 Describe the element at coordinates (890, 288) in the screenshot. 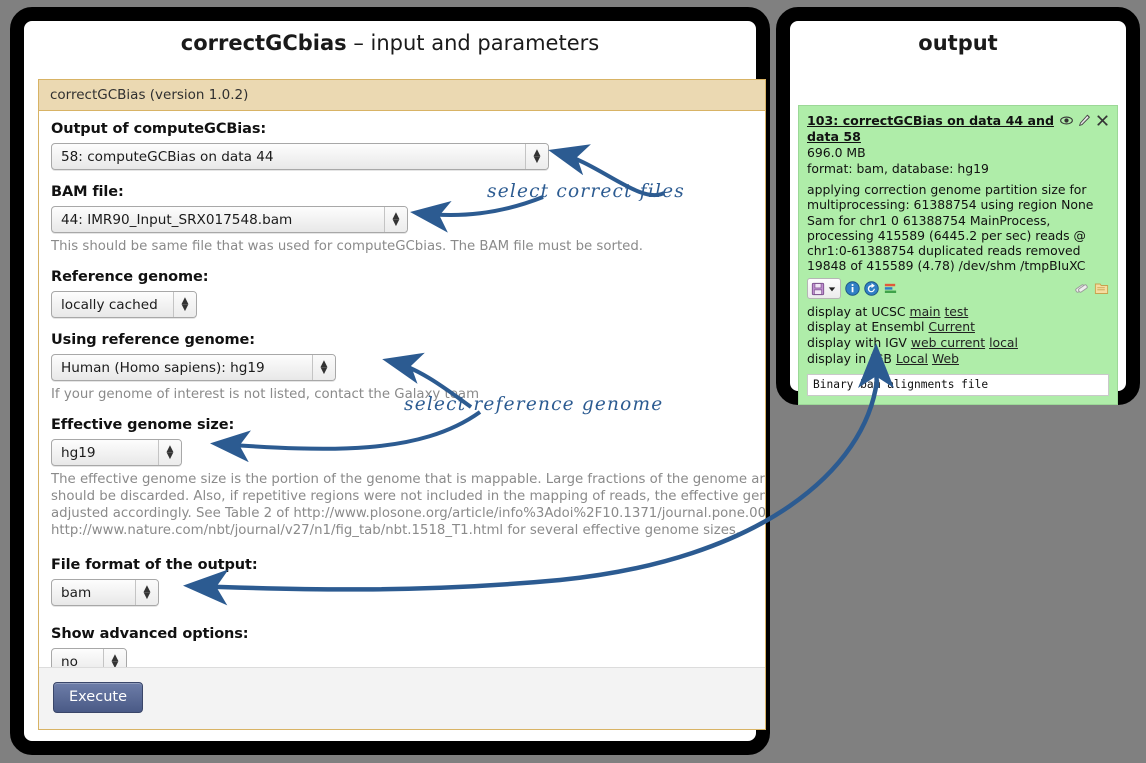

I see `visualize-icon` at that location.